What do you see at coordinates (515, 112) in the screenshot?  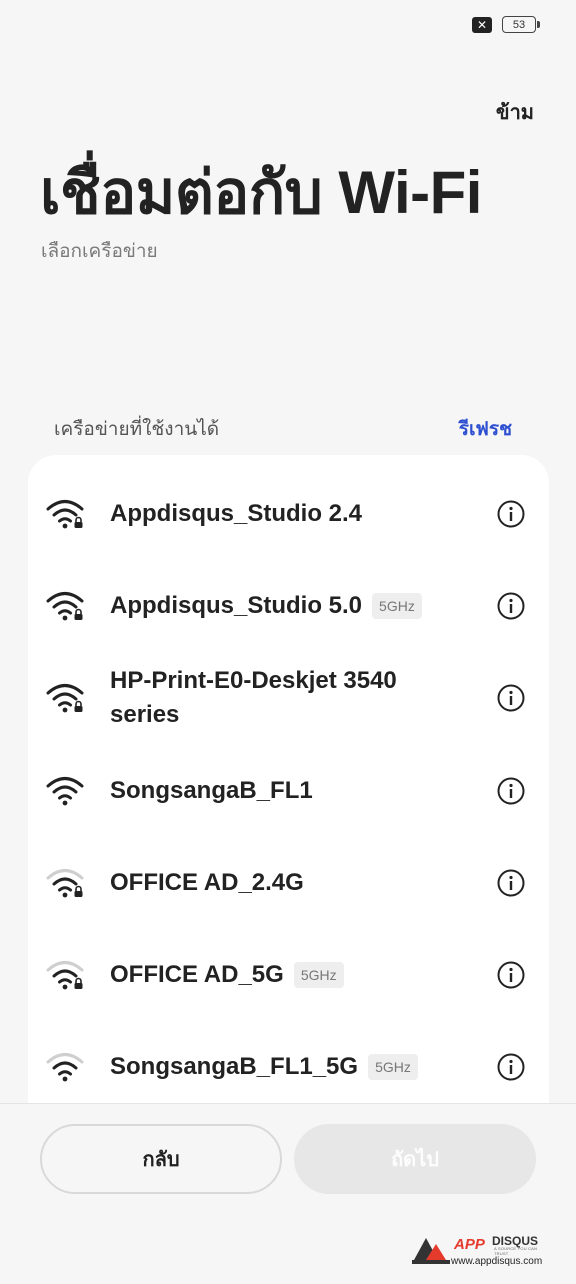 I see `skip-button: ข้าม` at bounding box center [515, 112].